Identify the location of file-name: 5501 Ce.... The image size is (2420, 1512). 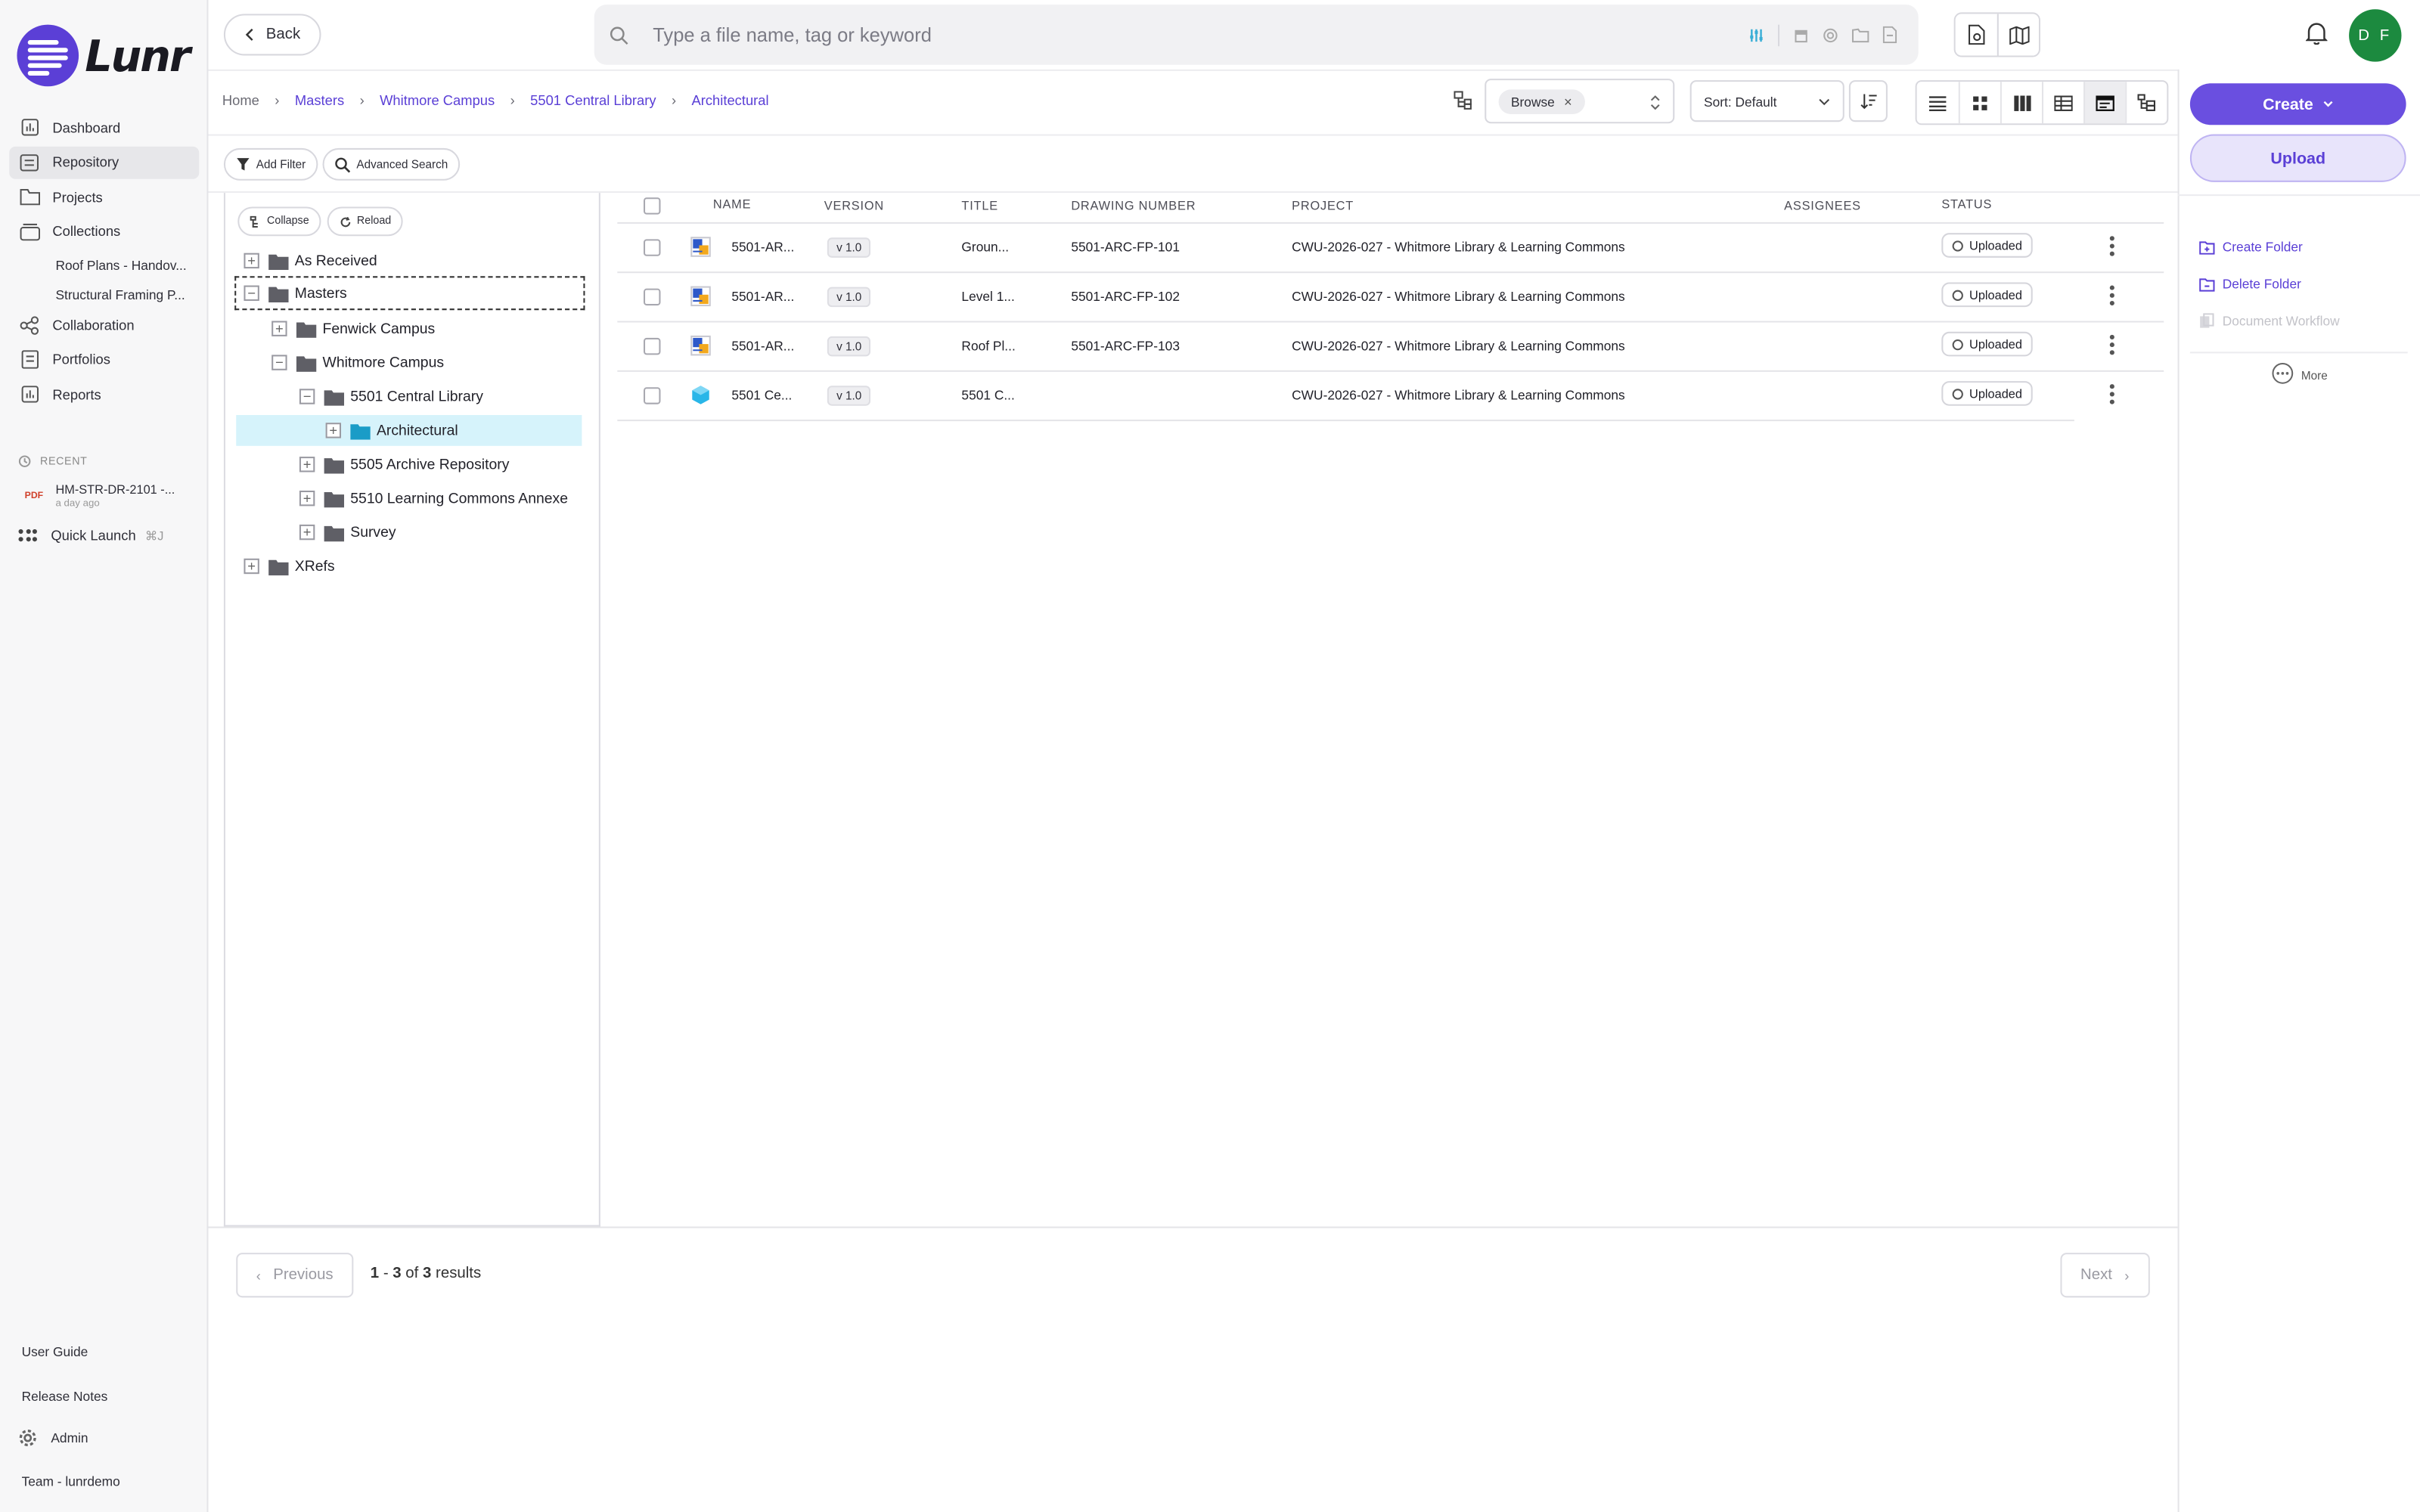
(761, 395).